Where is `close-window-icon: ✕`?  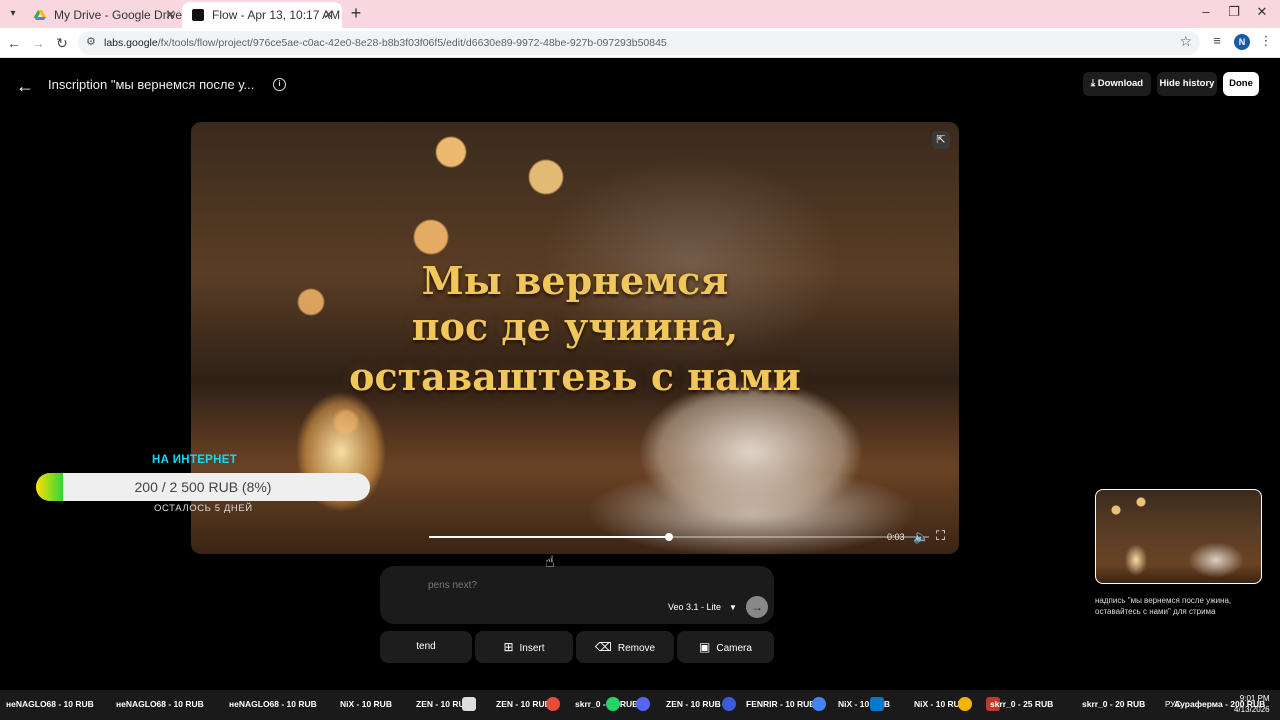 close-window-icon: ✕ is located at coordinates (1262, 12).